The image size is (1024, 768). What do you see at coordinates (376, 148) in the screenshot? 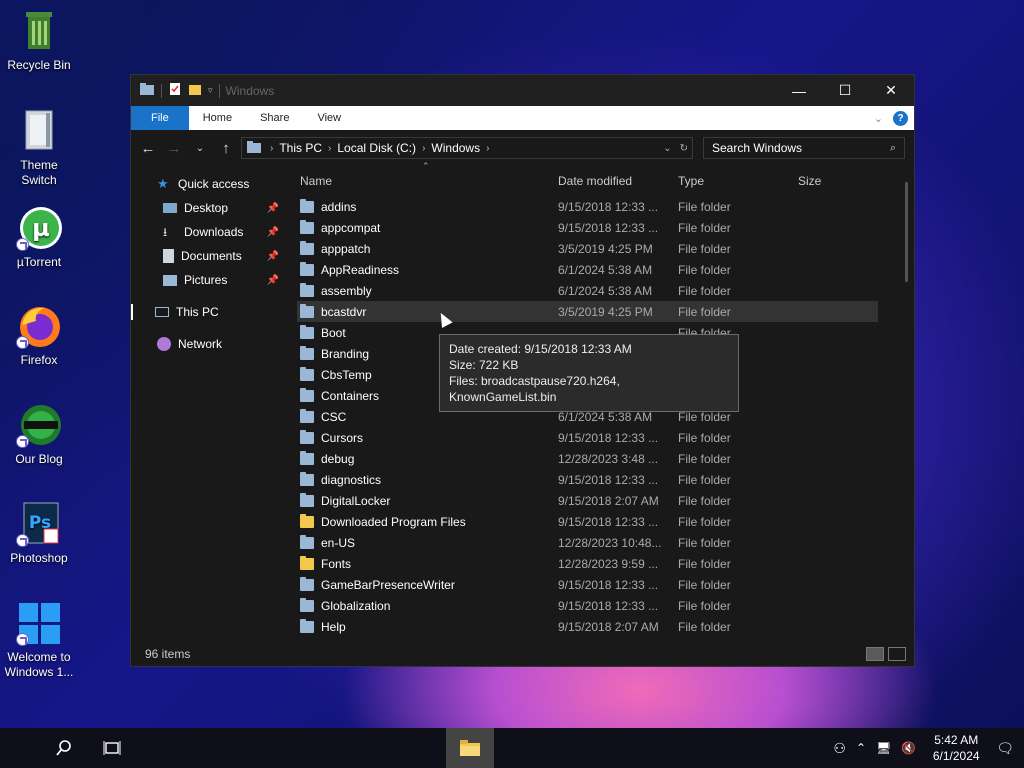
I see `breadcrumb-local-disk: Local Disk (C:)` at bounding box center [376, 148].